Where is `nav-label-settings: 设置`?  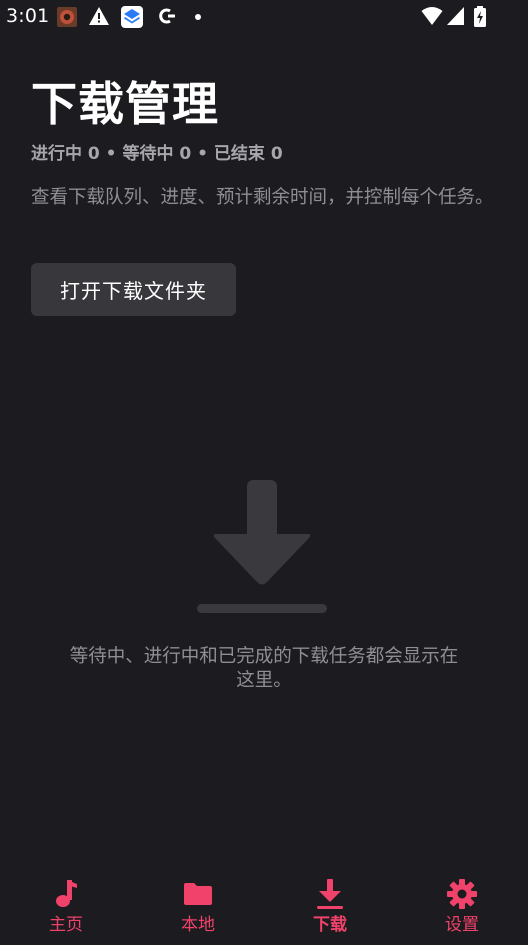 nav-label-settings: 设置 is located at coordinates (462, 925).